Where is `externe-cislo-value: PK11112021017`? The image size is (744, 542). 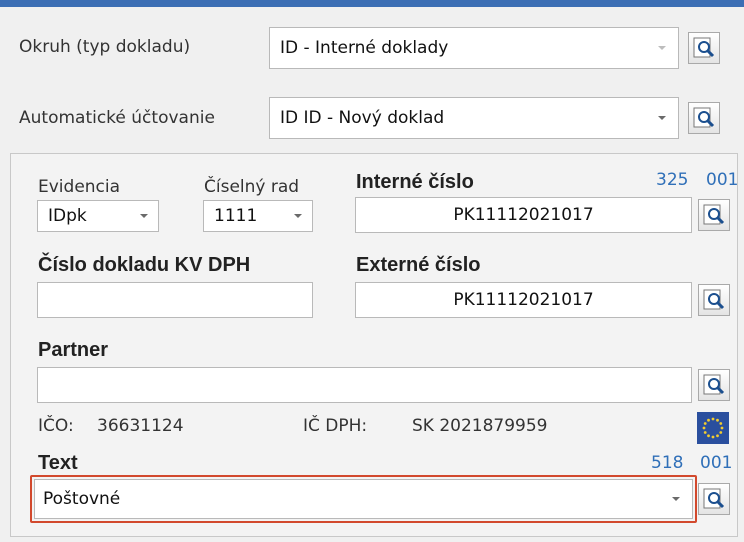
externe-cislo-value: PK11112021017 is located at coordinates (523, 300).